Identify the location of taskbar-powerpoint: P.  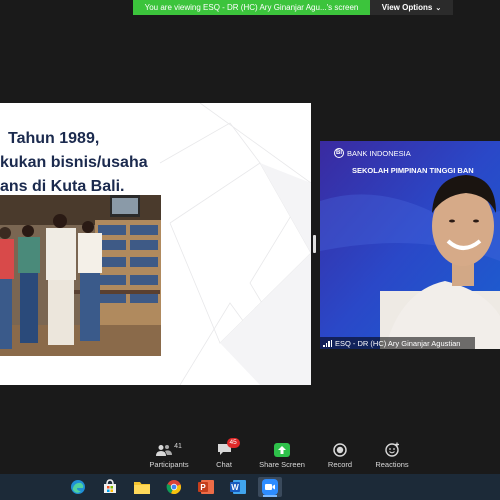
(206, 487).